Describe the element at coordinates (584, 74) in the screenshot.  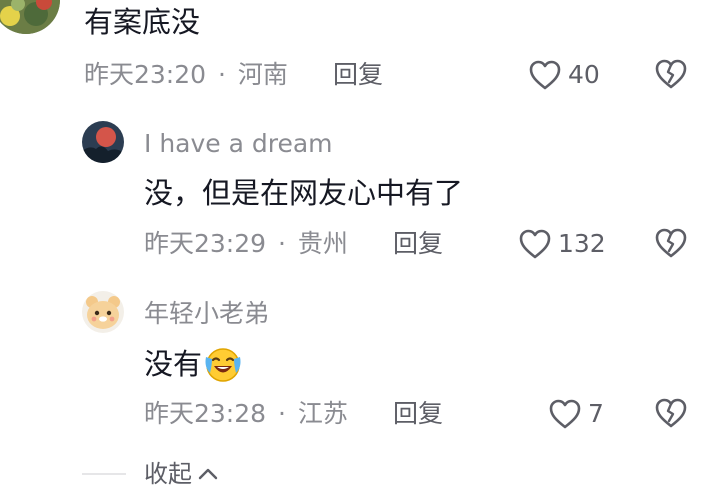
I see `like-count: 40` at that location.